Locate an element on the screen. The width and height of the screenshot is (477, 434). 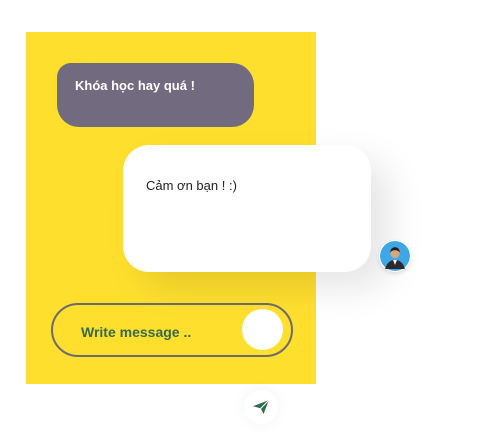
composer-toggle-knob is located at coordinates (262, 329).